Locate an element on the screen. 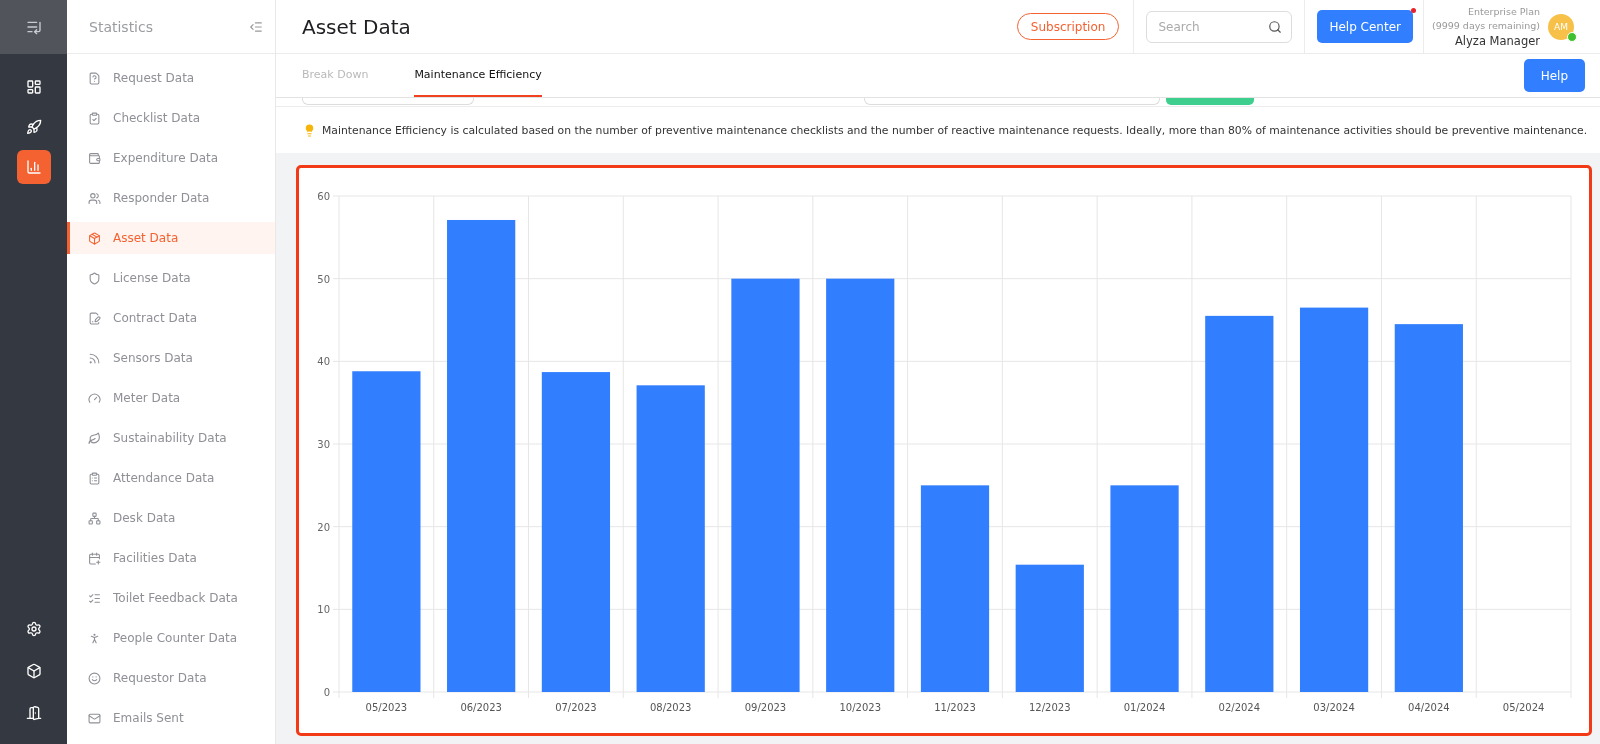 The height and width of the screenshot is (744, 1600). clipboard-icon is located at coordinates (94, 478).